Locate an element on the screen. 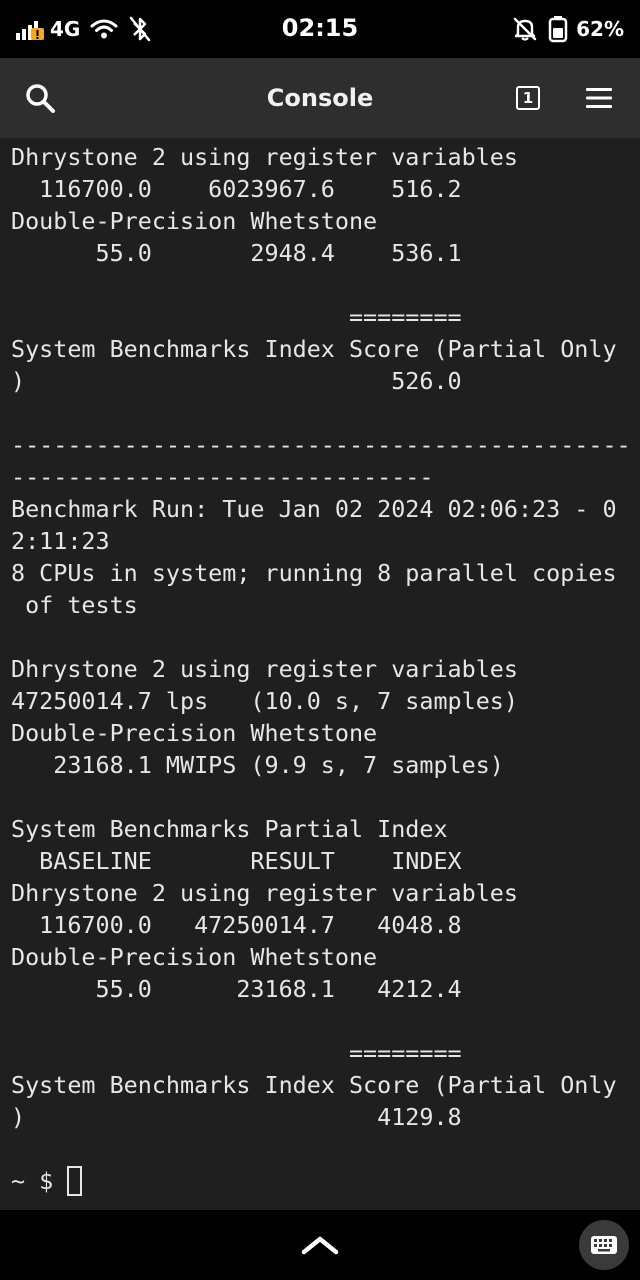 The width and height of the screenshot is (640, 1280). status-right: 62% is located at coordinates (563, 29).